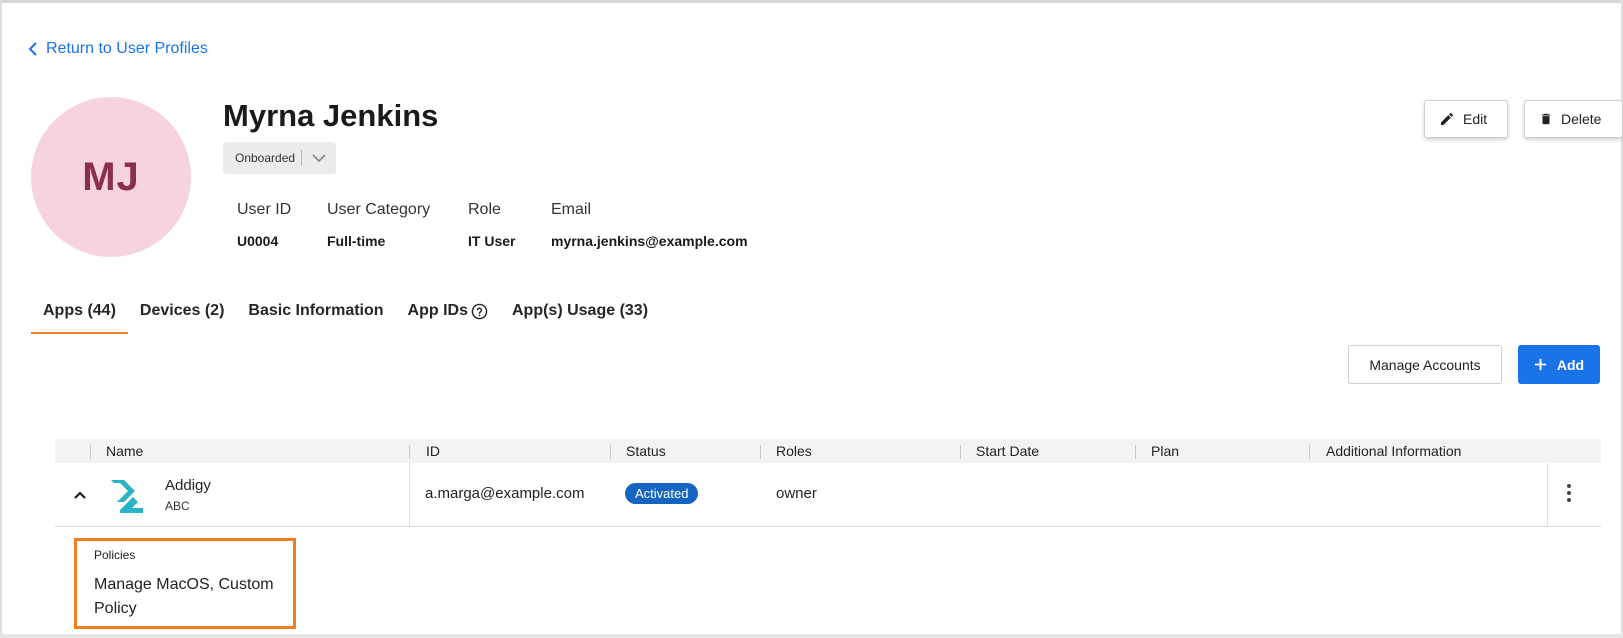 The height and width of the screenshot is (638, 1623). What do you see at coordinates (794, 451) in the screenshot?
I see `column-header-roles: Roles` at bounding box center [794, 451].